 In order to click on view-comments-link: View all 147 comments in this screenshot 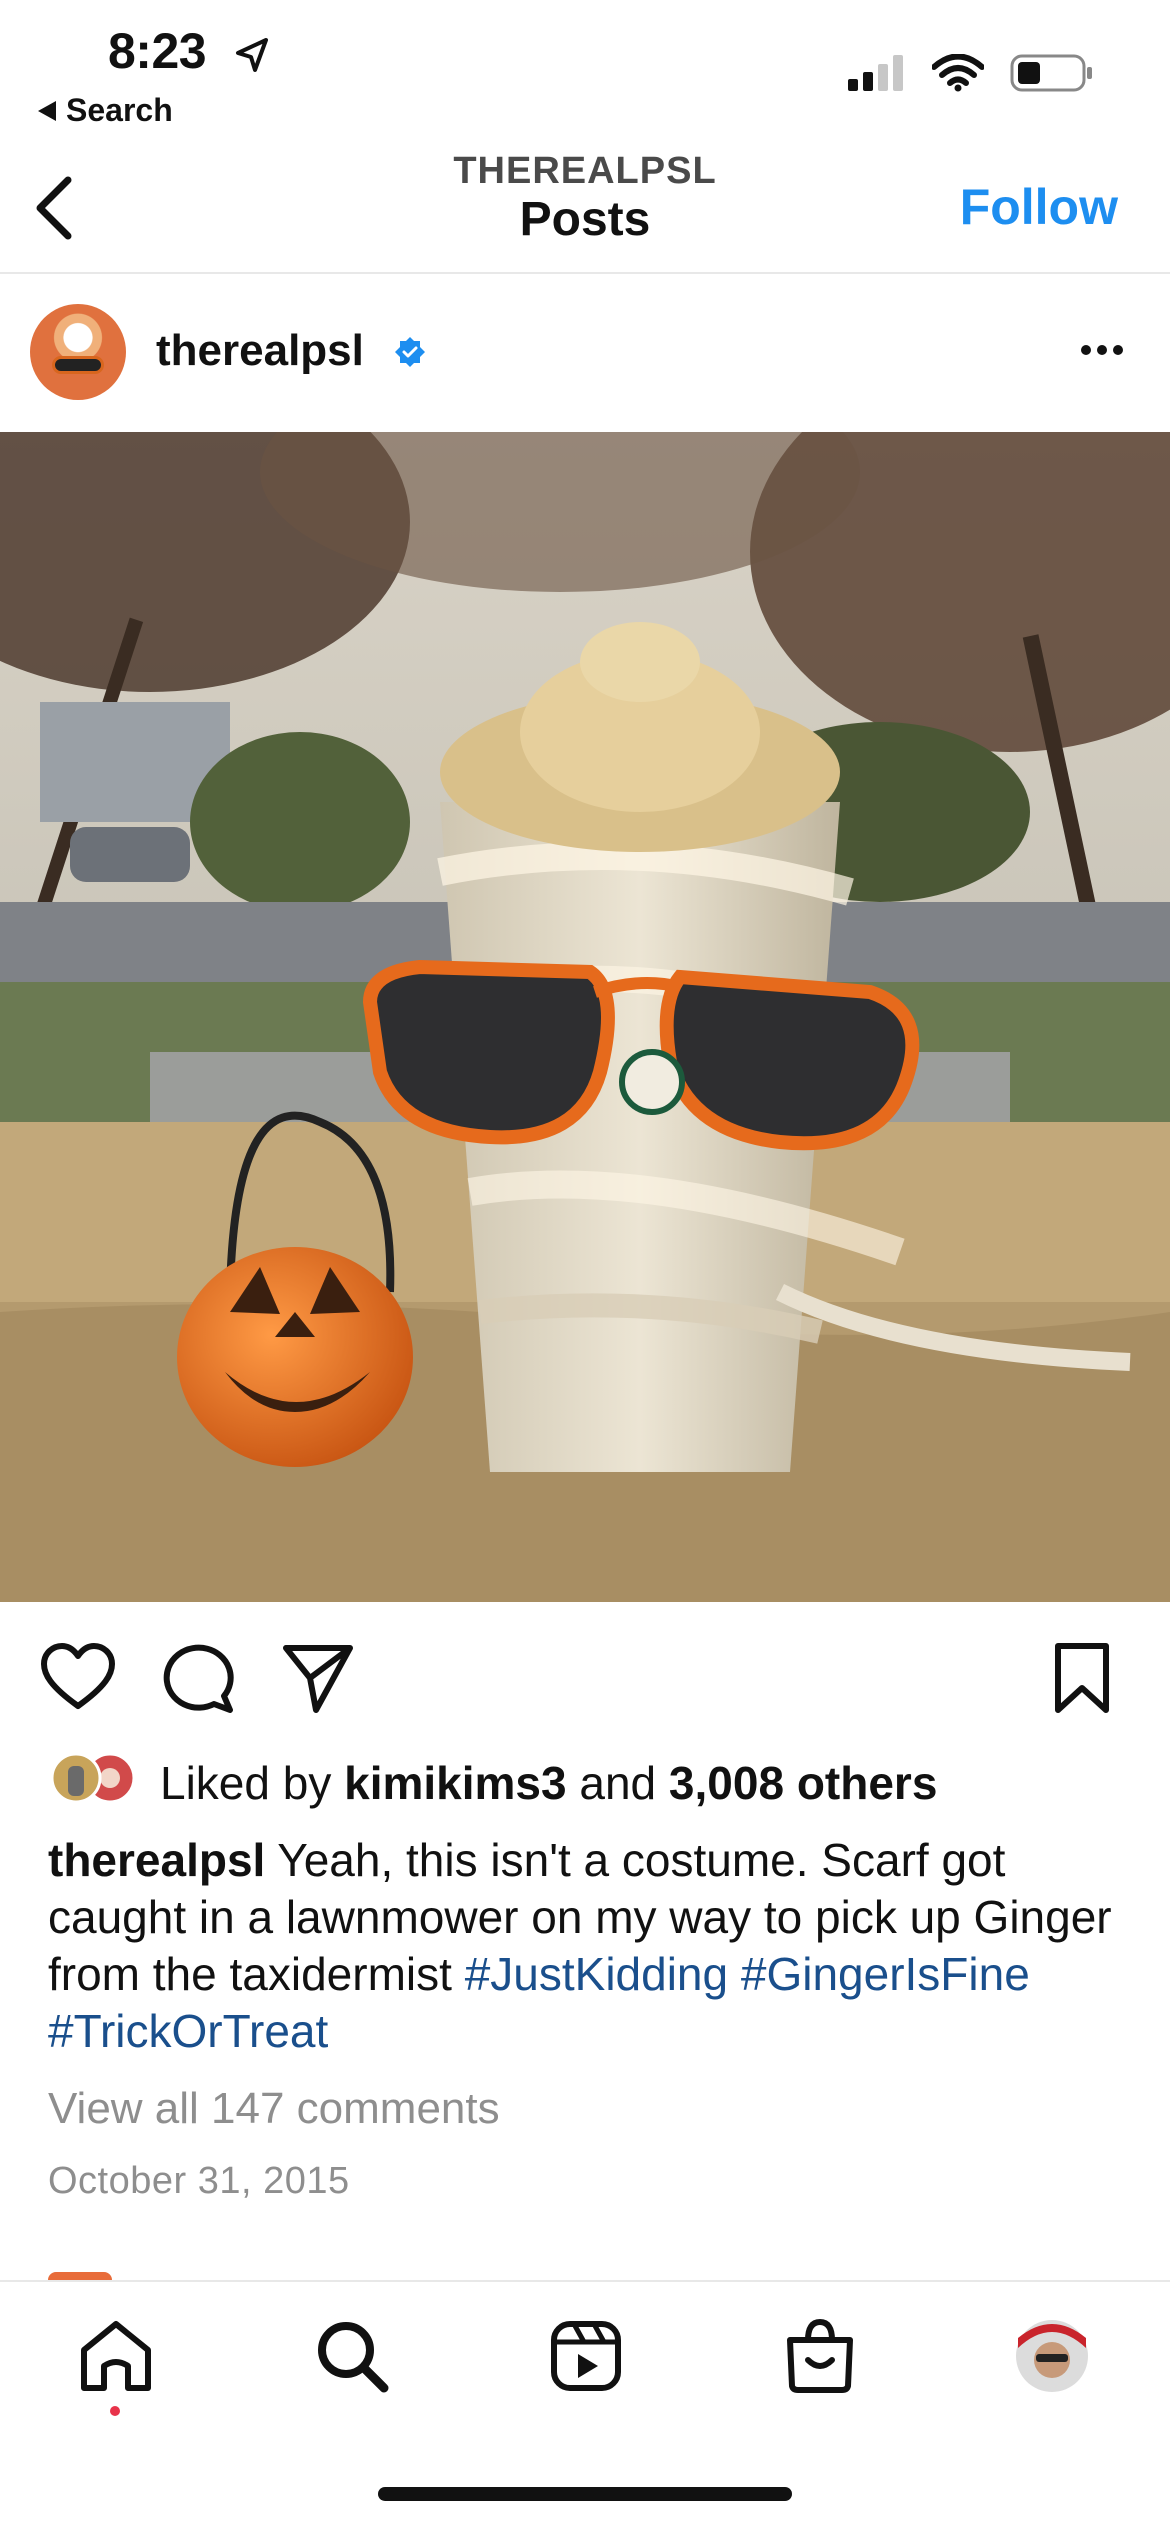, I will do `click(274, 2109)`.